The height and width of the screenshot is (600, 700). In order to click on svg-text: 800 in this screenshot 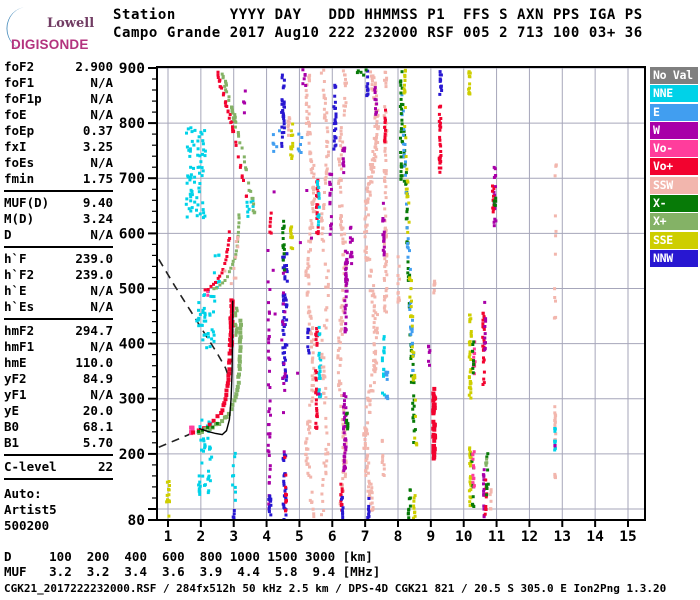, I will do `click(132, 124)`.